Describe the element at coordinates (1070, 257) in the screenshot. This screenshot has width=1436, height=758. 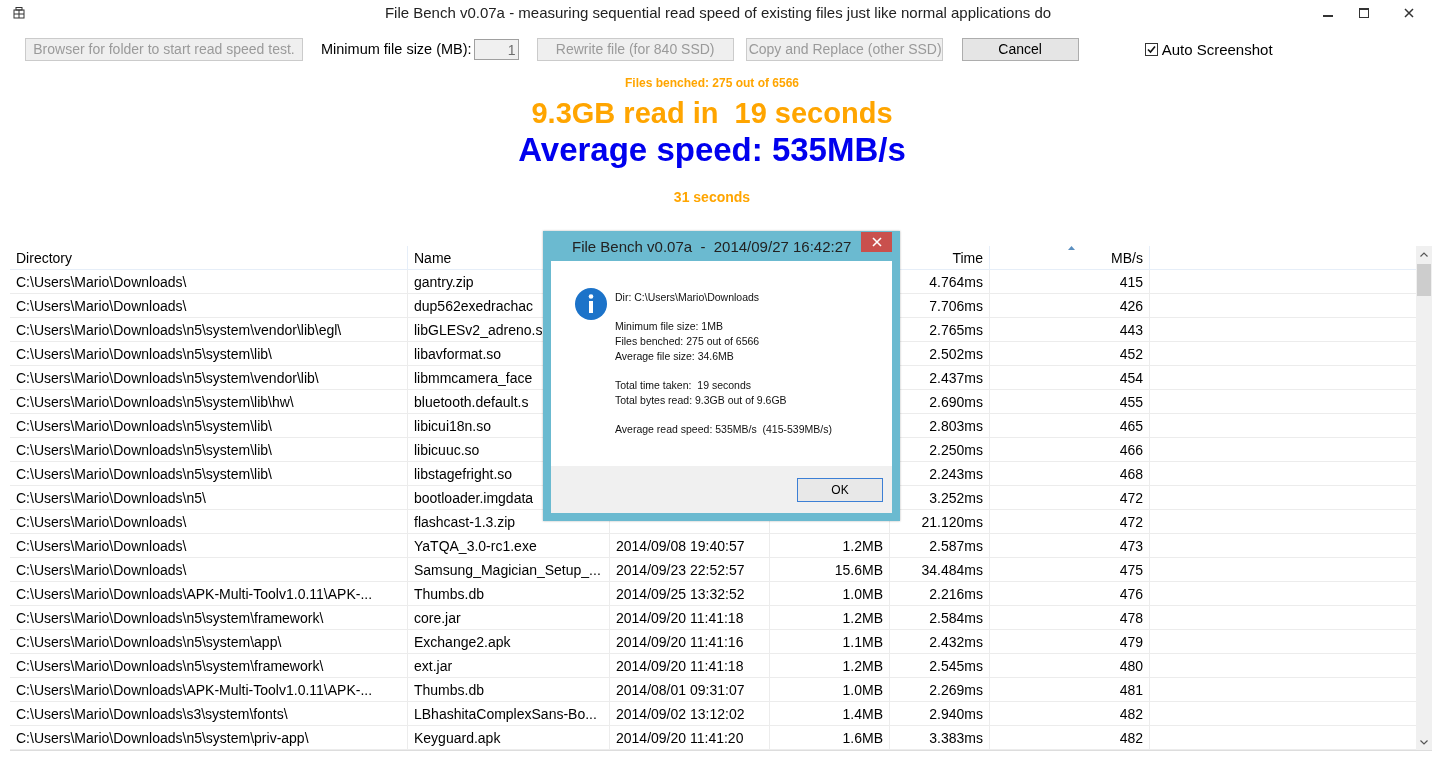
I see `column-header: MB/s` at that location.